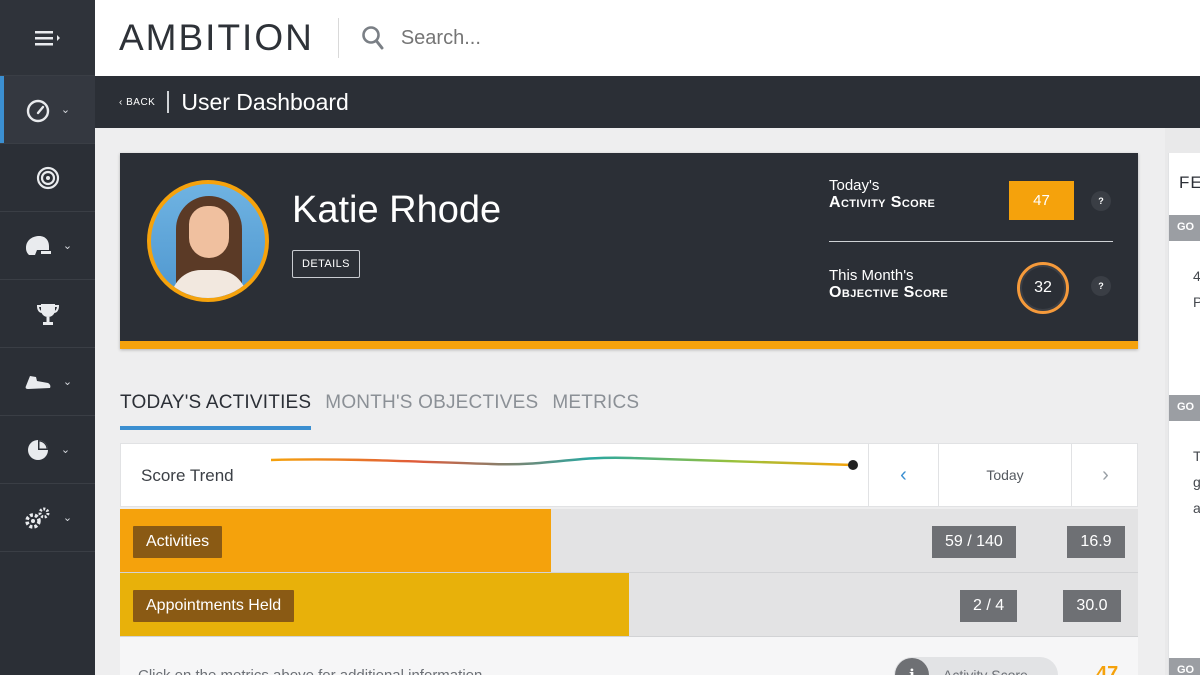 Image resolution: width=1200 pixels, height=675 pixels. What do you see at coordinates (1107, 669) in the screenshot?
I see `hint-activity-score: 47` at bounding box center [1107, 669].